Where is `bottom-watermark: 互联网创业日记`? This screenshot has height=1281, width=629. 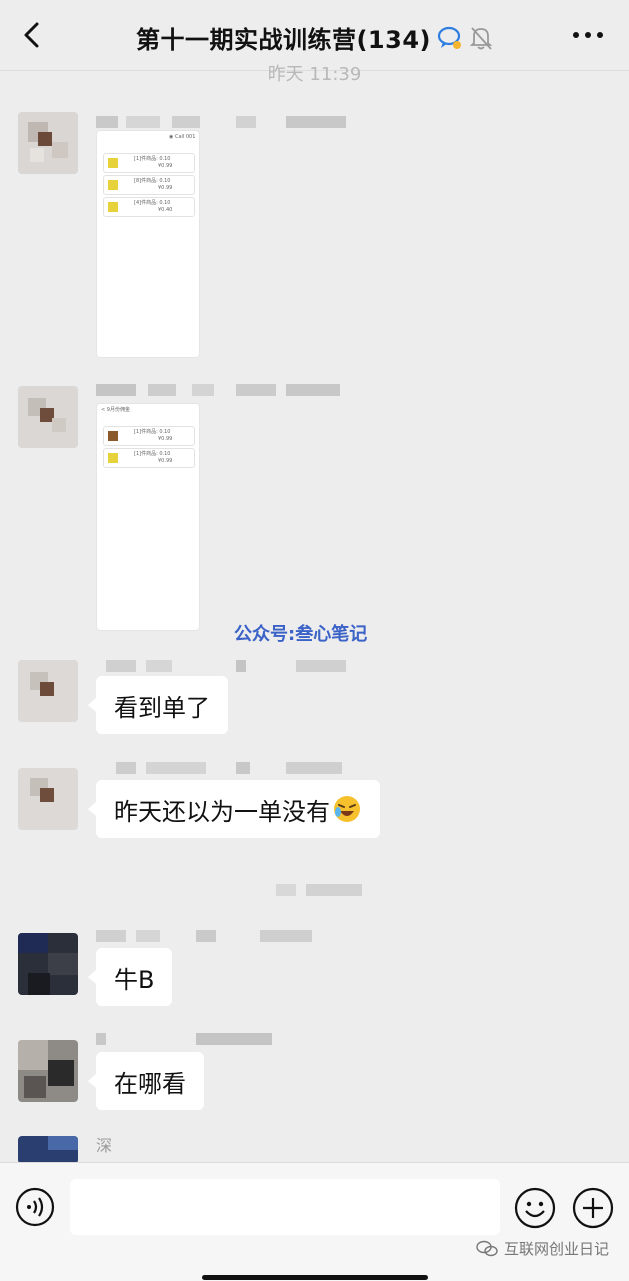
bottom-watermark: 互联网创业日记 is located at coordinates (542, 1248).